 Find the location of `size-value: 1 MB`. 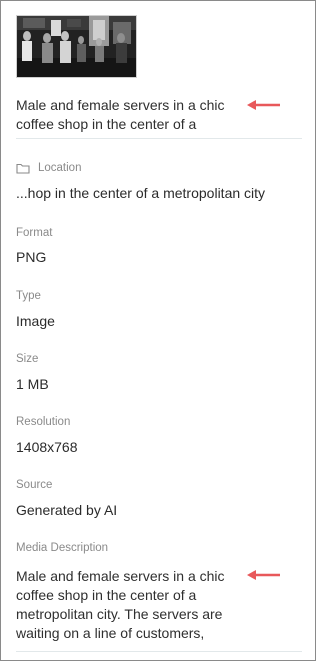

size-value: 1 MB is located at coordinates (32, 384).